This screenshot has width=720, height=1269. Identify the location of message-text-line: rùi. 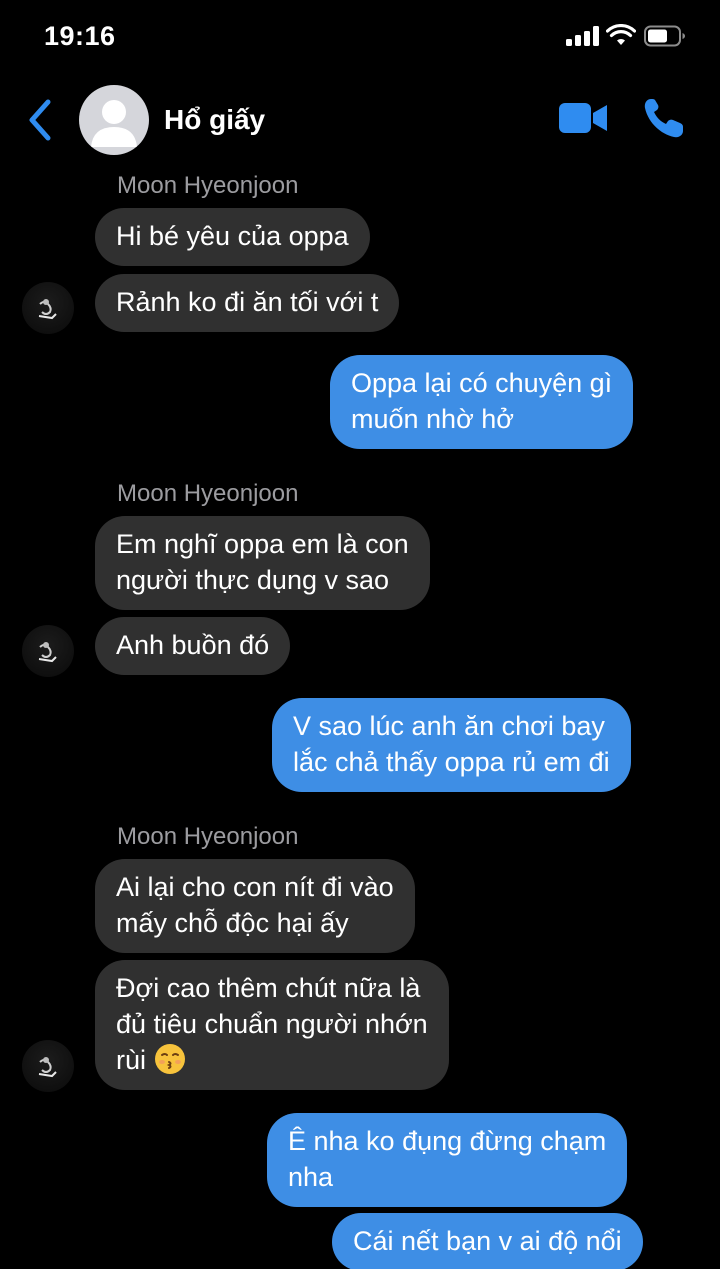
(131, 1060).